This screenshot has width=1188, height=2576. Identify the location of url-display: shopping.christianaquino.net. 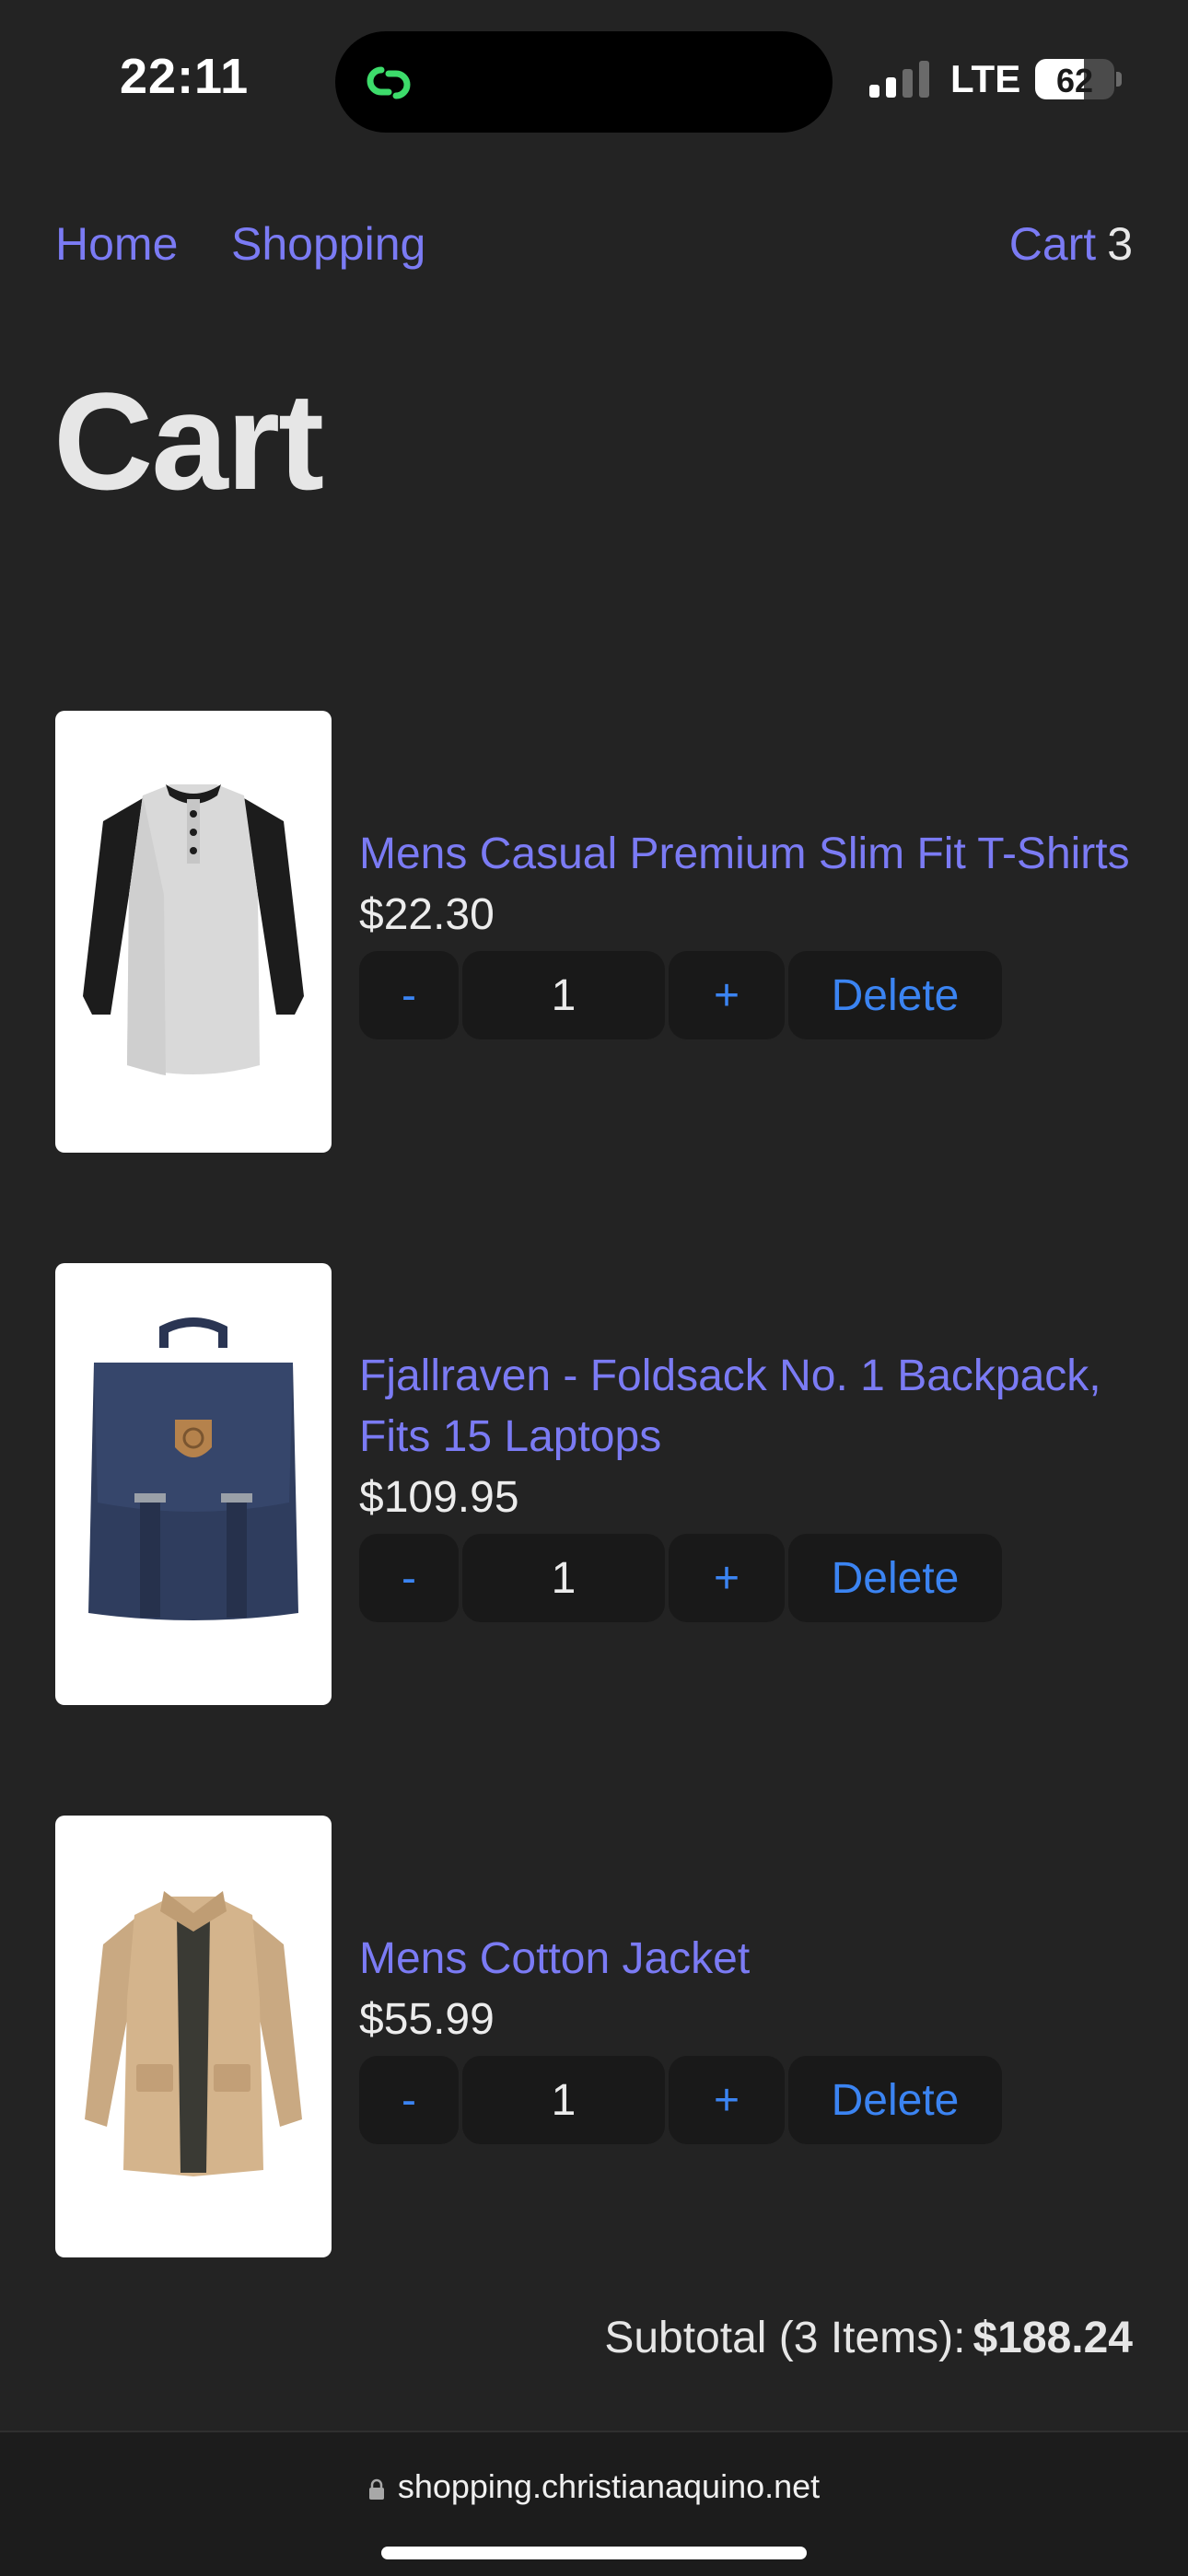
(594, 2486).